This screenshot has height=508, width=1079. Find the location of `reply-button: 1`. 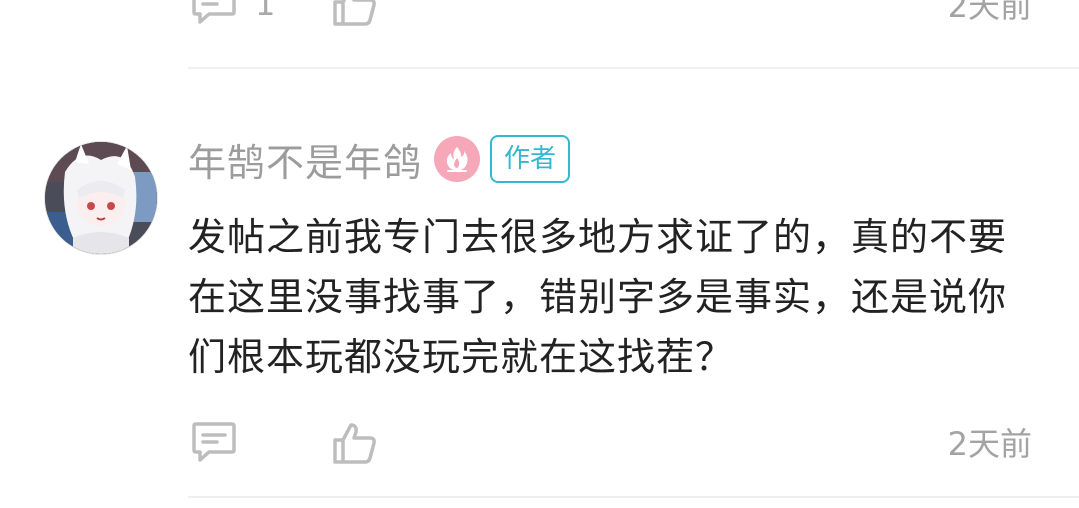

reply-button: 1 is located at coordinates (233, 13).